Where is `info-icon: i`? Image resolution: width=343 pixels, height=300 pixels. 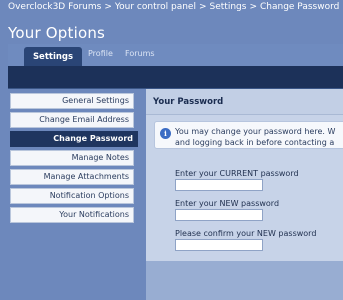 info-icon: i is located at coordinates (165, 133).